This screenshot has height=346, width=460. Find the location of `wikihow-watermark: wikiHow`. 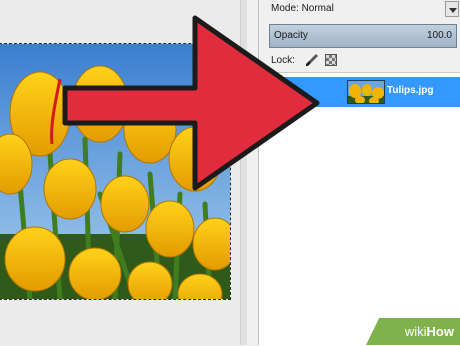

wikihow-watermark: wikiHow is located at coordinates (413, 331).